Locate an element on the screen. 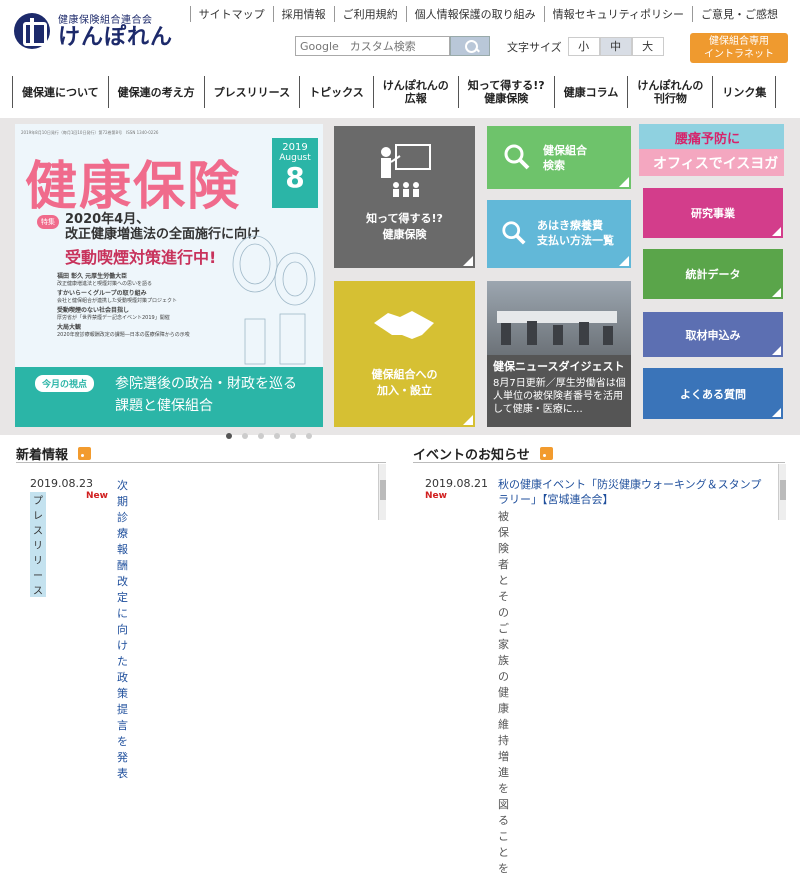  logo-subtitle: 健康保険組合連合会 is located at coordinates (105, 20).